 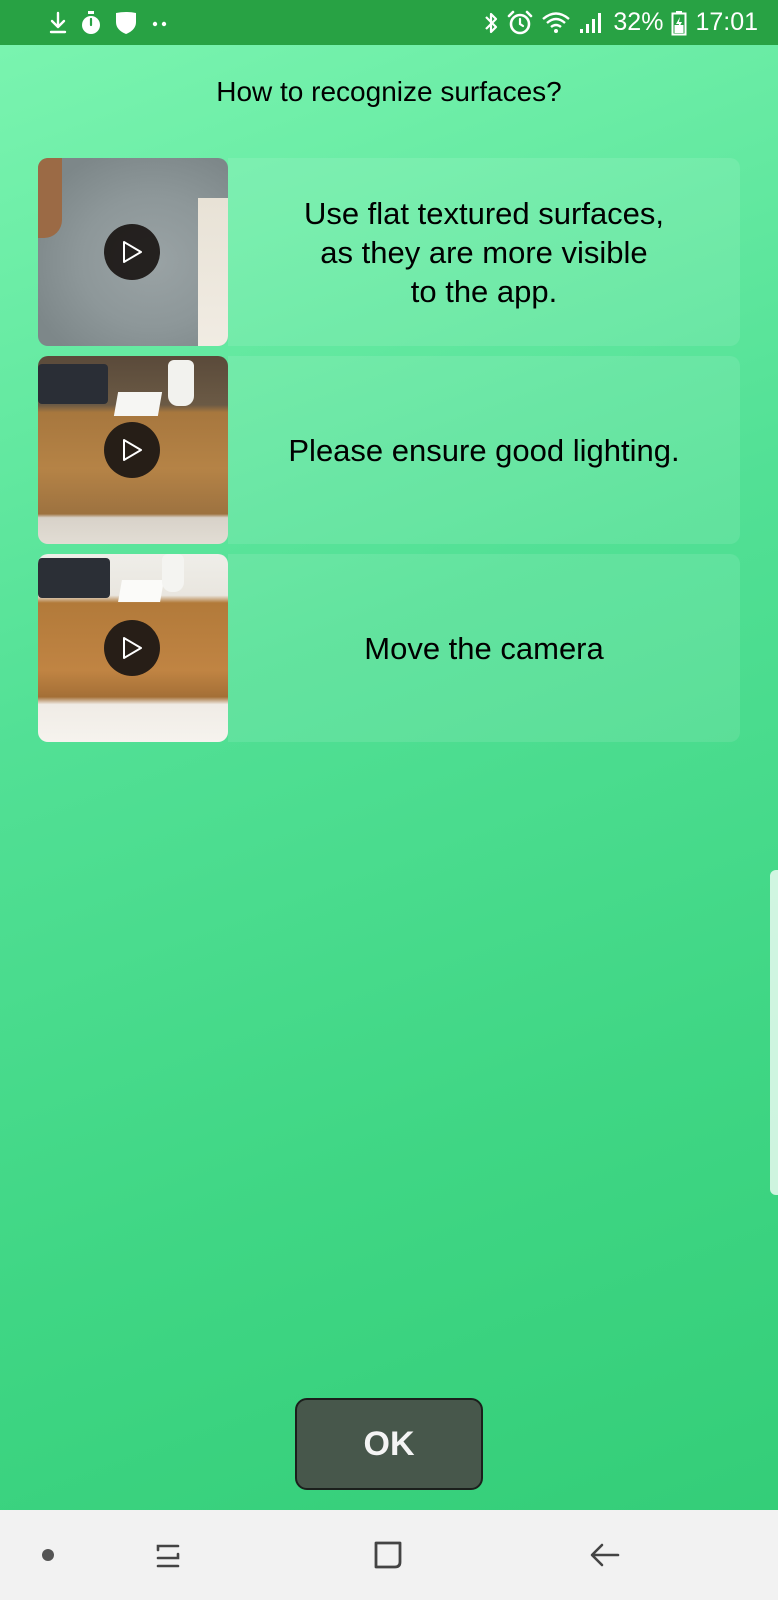 What do you see at coordinates (679, 23) in the screenshot?
I see `battery-icon` at bounding box center [679, 23].